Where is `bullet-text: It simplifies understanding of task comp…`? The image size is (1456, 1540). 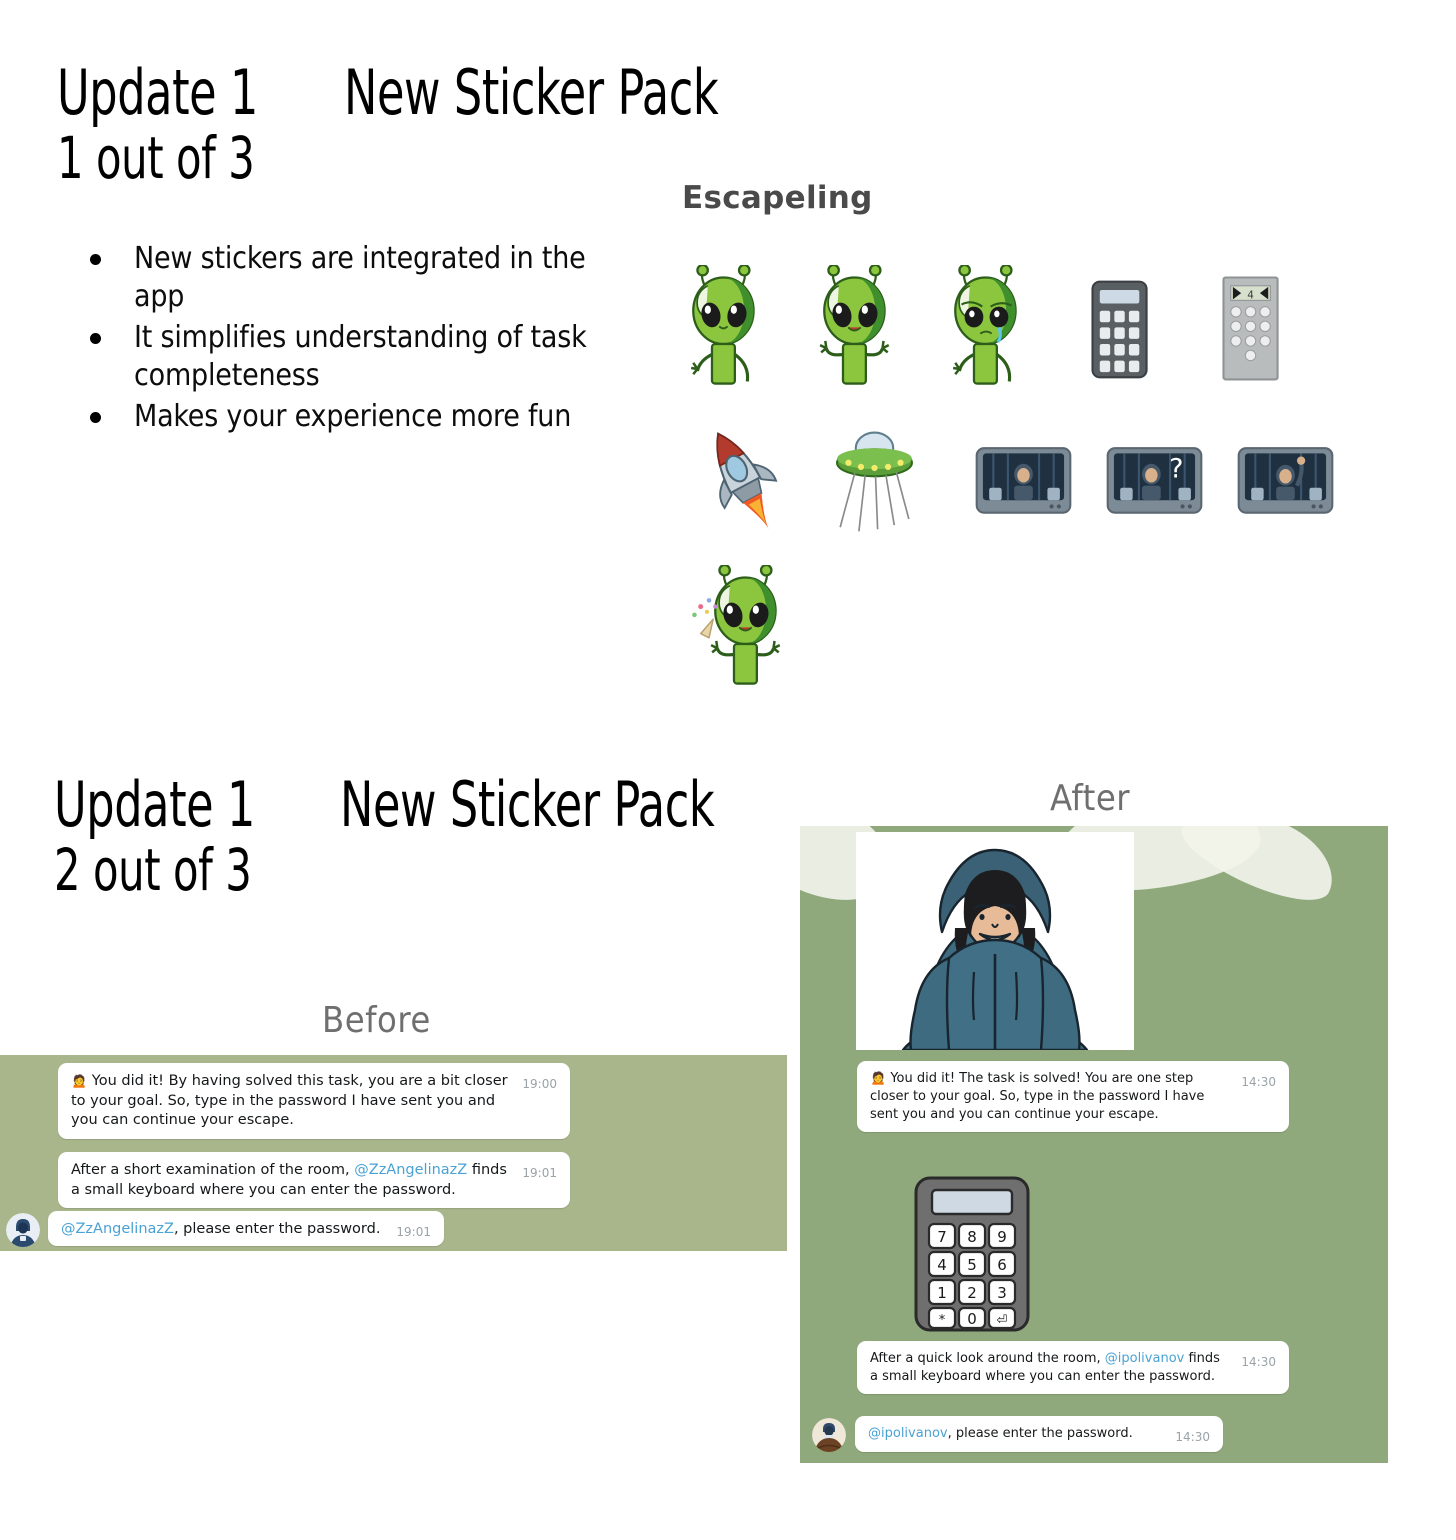
bullet-text: It simplifies understanding of task comp… is located at coordinates (360, 356).